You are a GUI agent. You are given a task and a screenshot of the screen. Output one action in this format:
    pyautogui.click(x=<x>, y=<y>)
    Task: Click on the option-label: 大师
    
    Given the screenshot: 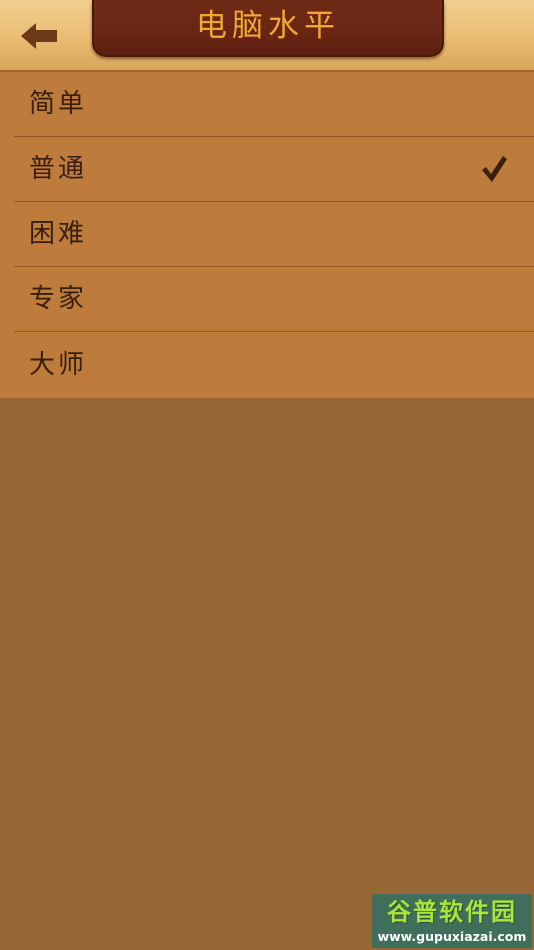 What is the action you would take?
    pyautogui.click(x=58, y=364)
    